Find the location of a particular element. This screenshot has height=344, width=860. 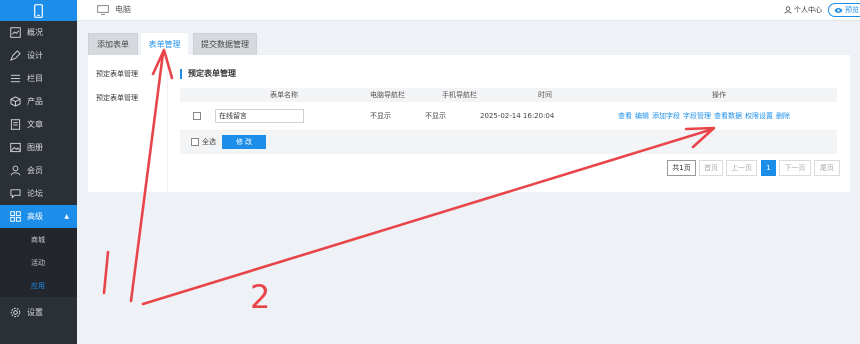

select-all-checkbox is located at coordinates (195, 142).